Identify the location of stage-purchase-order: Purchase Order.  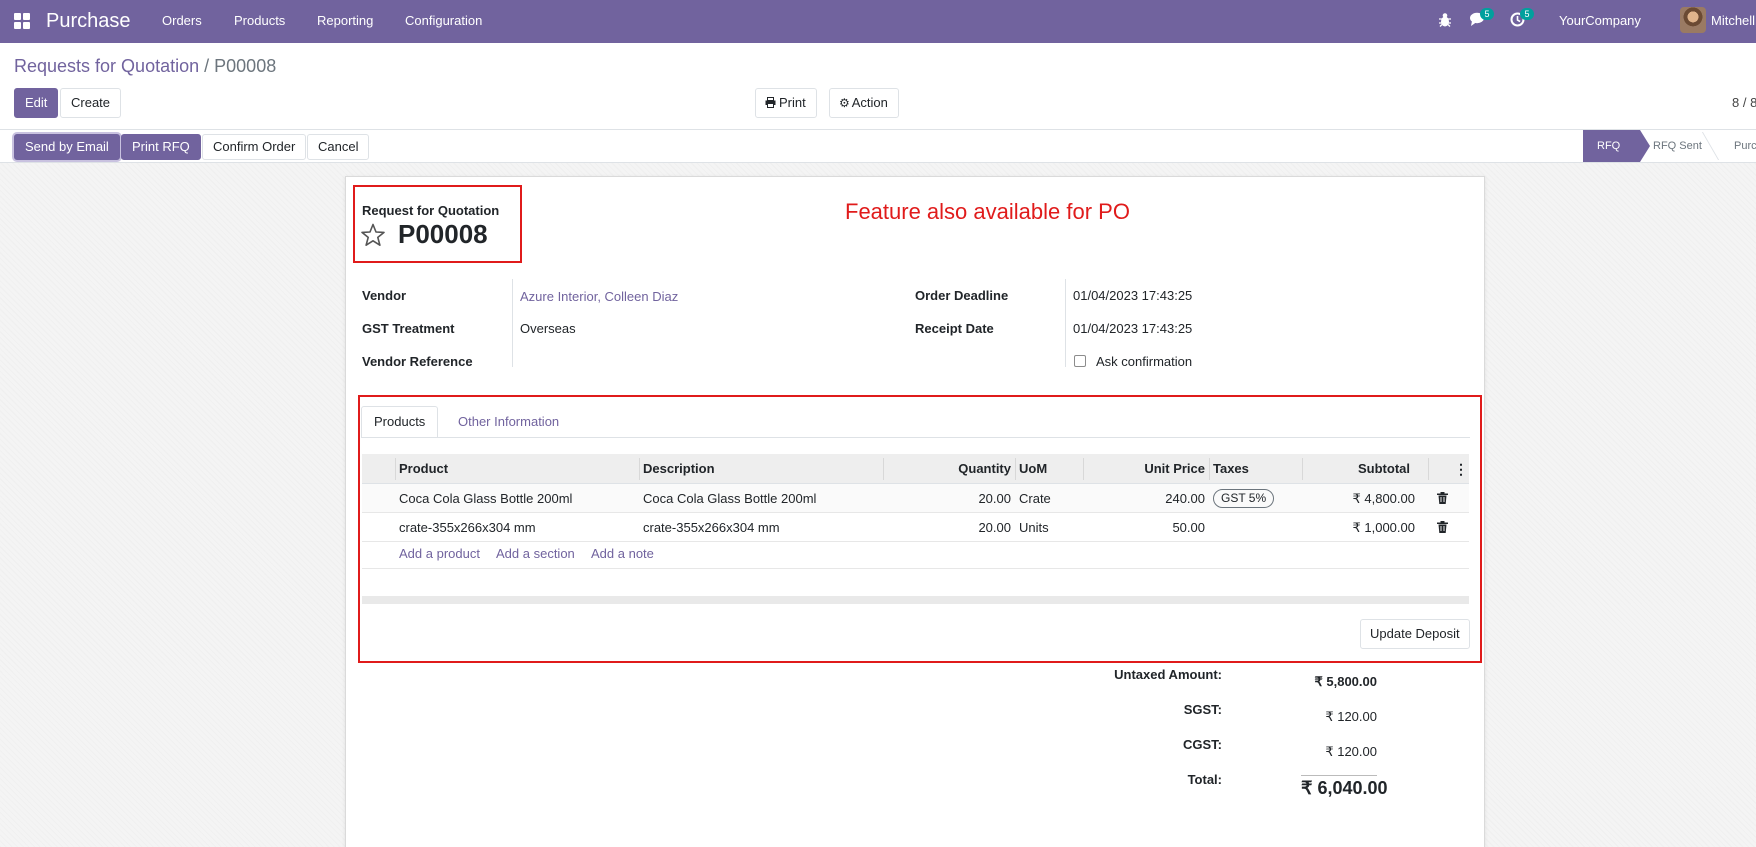
(1745, 146).